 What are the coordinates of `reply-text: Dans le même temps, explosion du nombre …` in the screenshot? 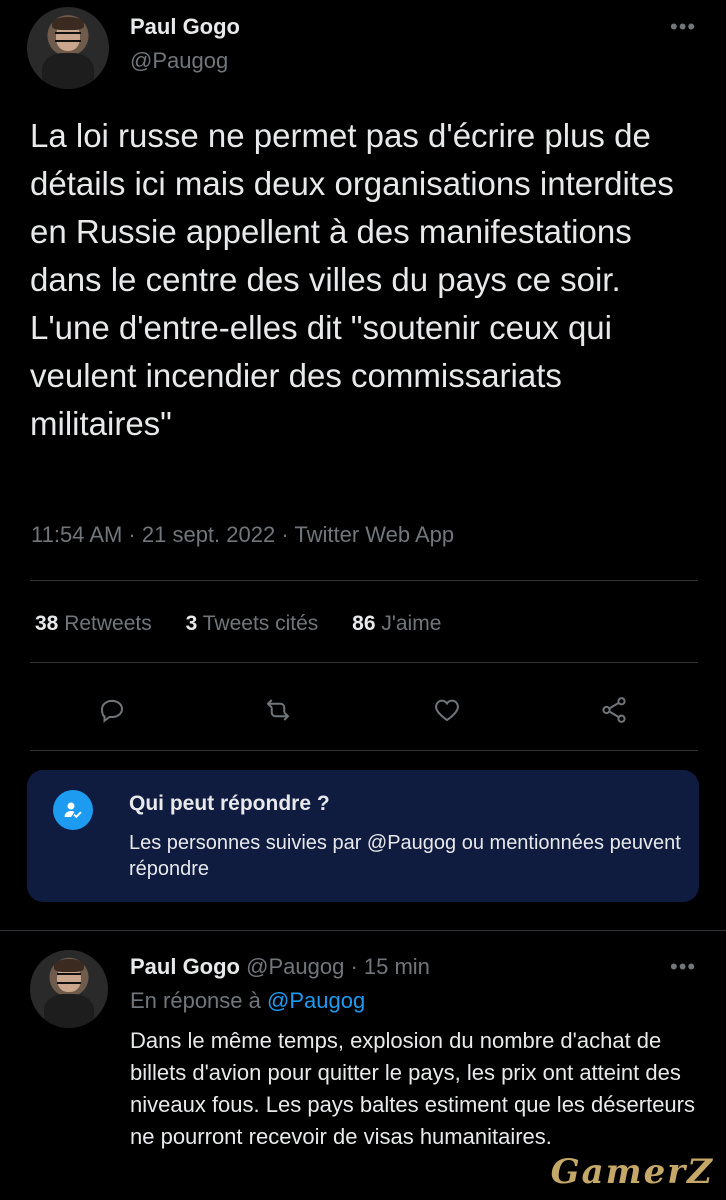 It's located at (412, 1088).